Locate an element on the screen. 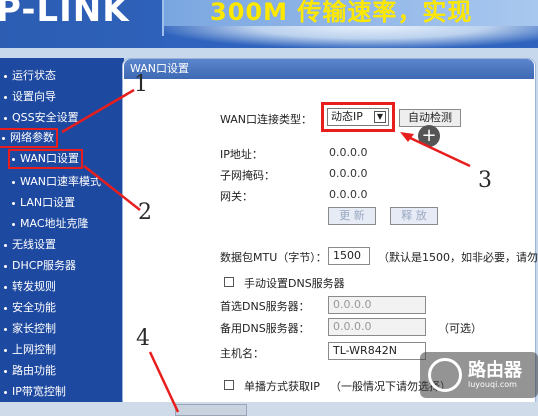  menu-item-dhcp: DHCP服务器 is located at coordinates (40, 266).